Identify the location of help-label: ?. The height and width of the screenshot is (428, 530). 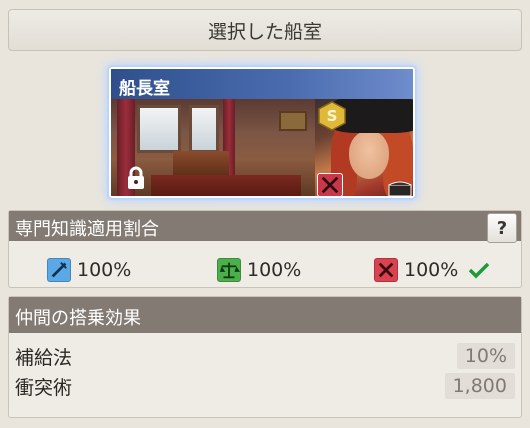
(502, 228).